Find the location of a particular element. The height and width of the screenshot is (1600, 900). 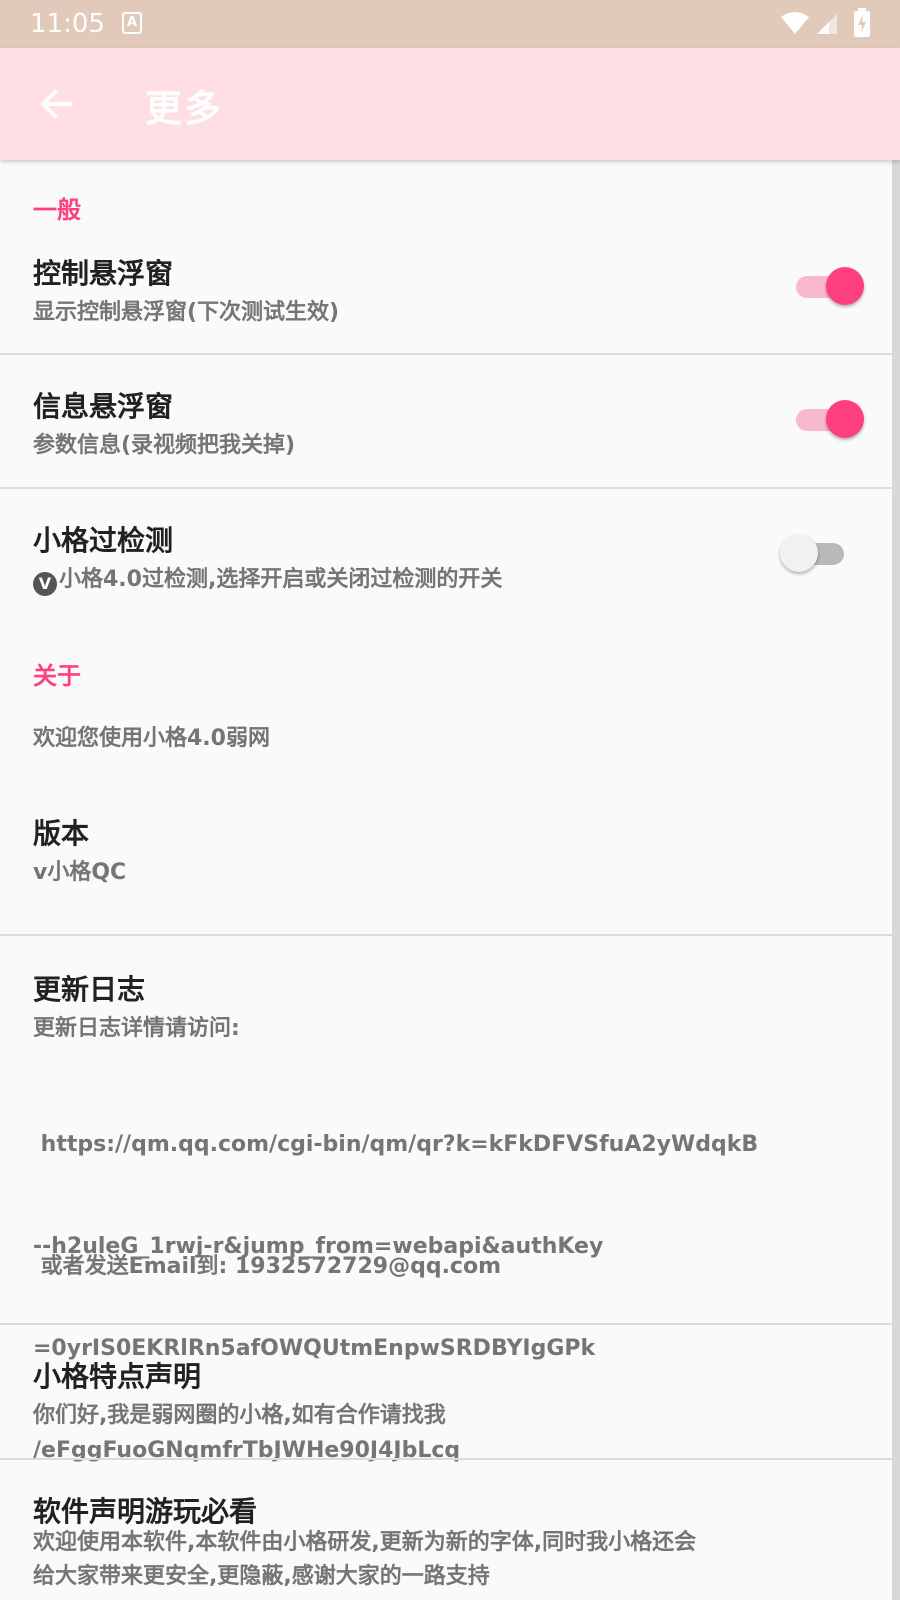

pref-summary: 参数信息(录视频把我关掉) is located at coordinates (164, 445).